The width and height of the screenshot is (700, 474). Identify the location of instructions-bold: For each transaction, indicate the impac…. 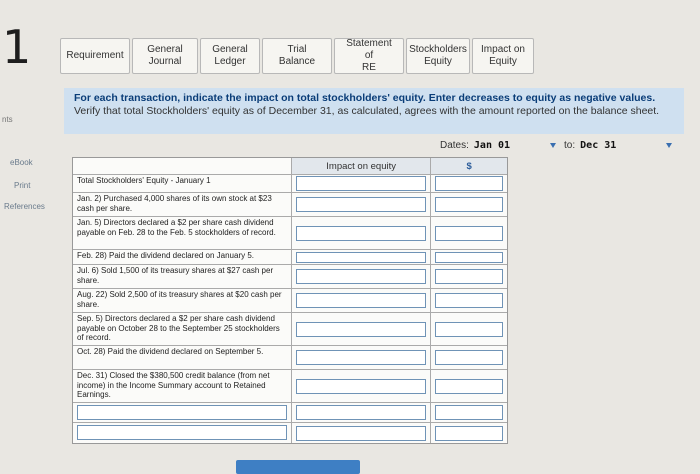
(365, 98).